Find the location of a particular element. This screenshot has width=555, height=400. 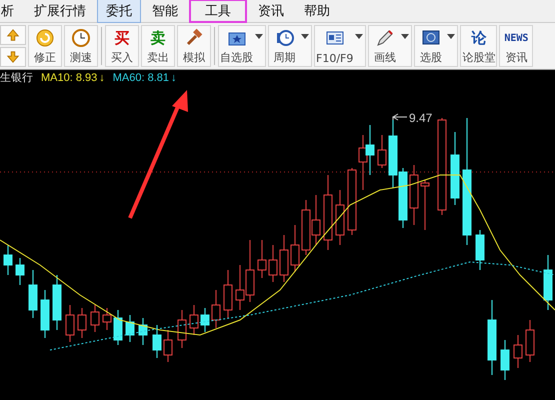

toolbar-button: 模拟 is located at coordinates (194, 46).